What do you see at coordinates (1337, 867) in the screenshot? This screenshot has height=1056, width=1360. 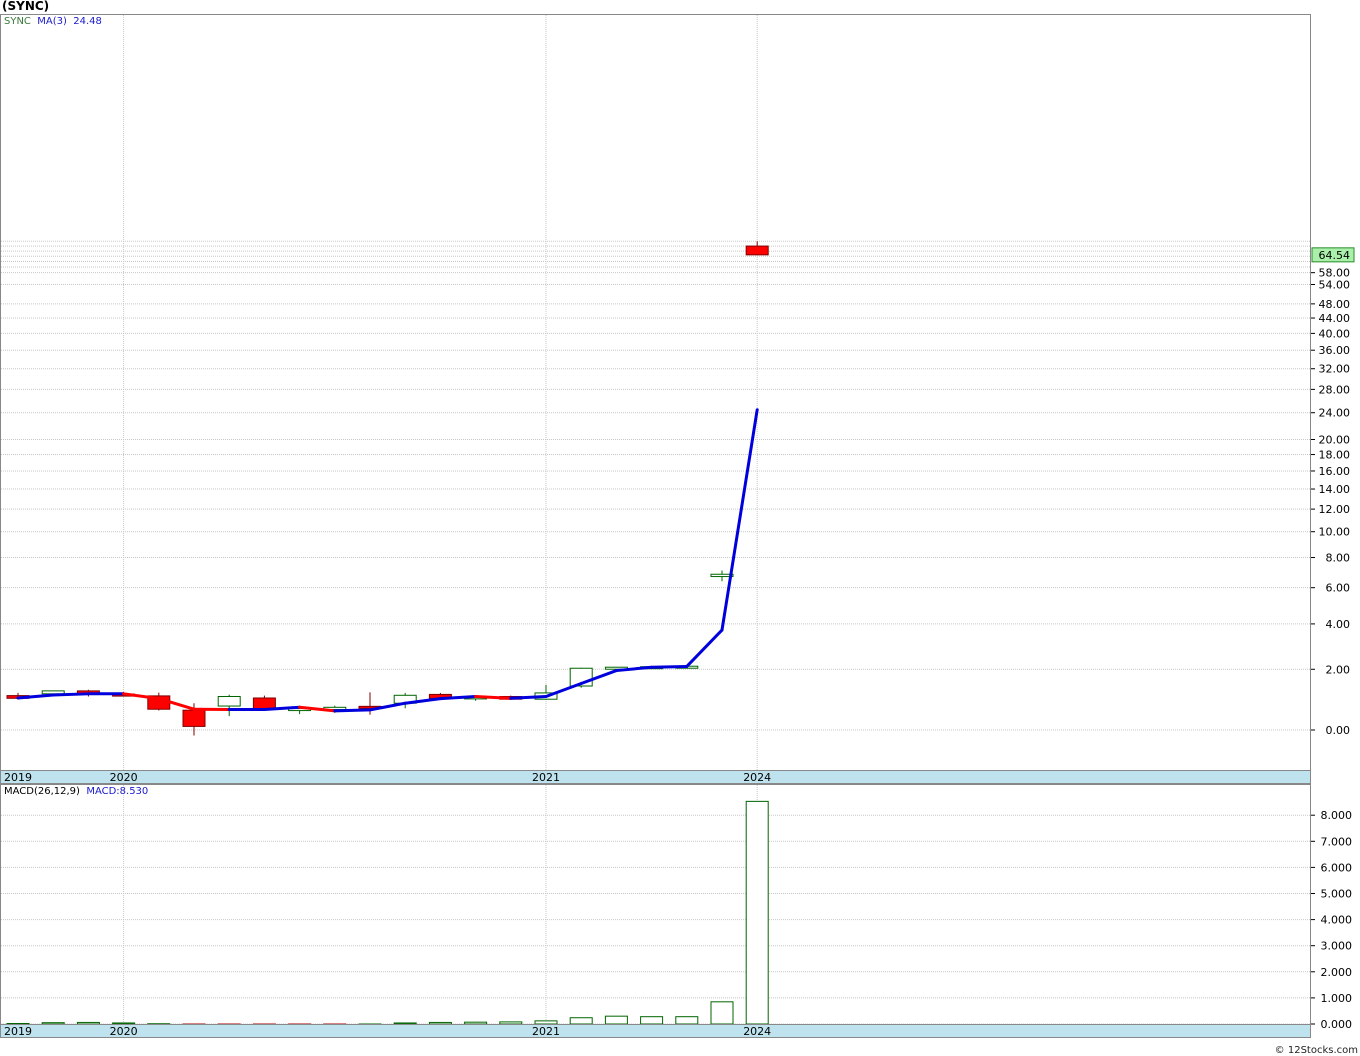 I see `macd-y-tick-label: 6.000` at bounding box center [1337, 867].